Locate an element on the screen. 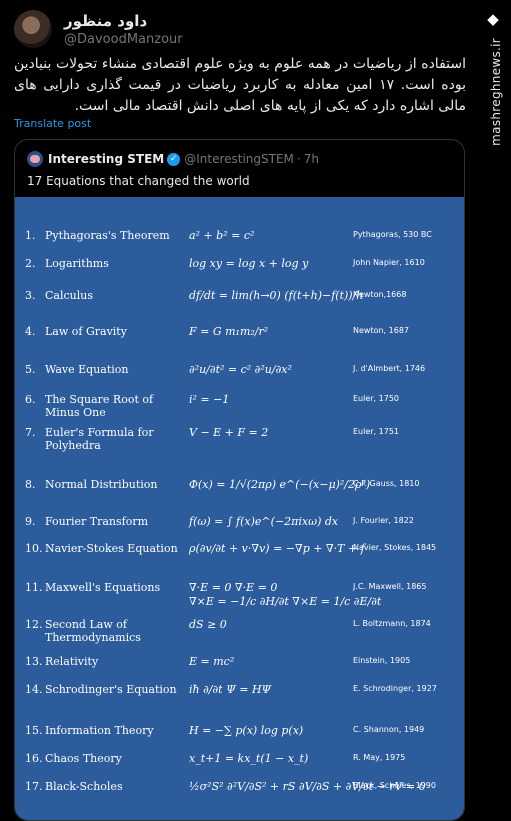 This screenshot has width=511, height=821. equation-formula: E = mc² is located at coordinates (212, 661).